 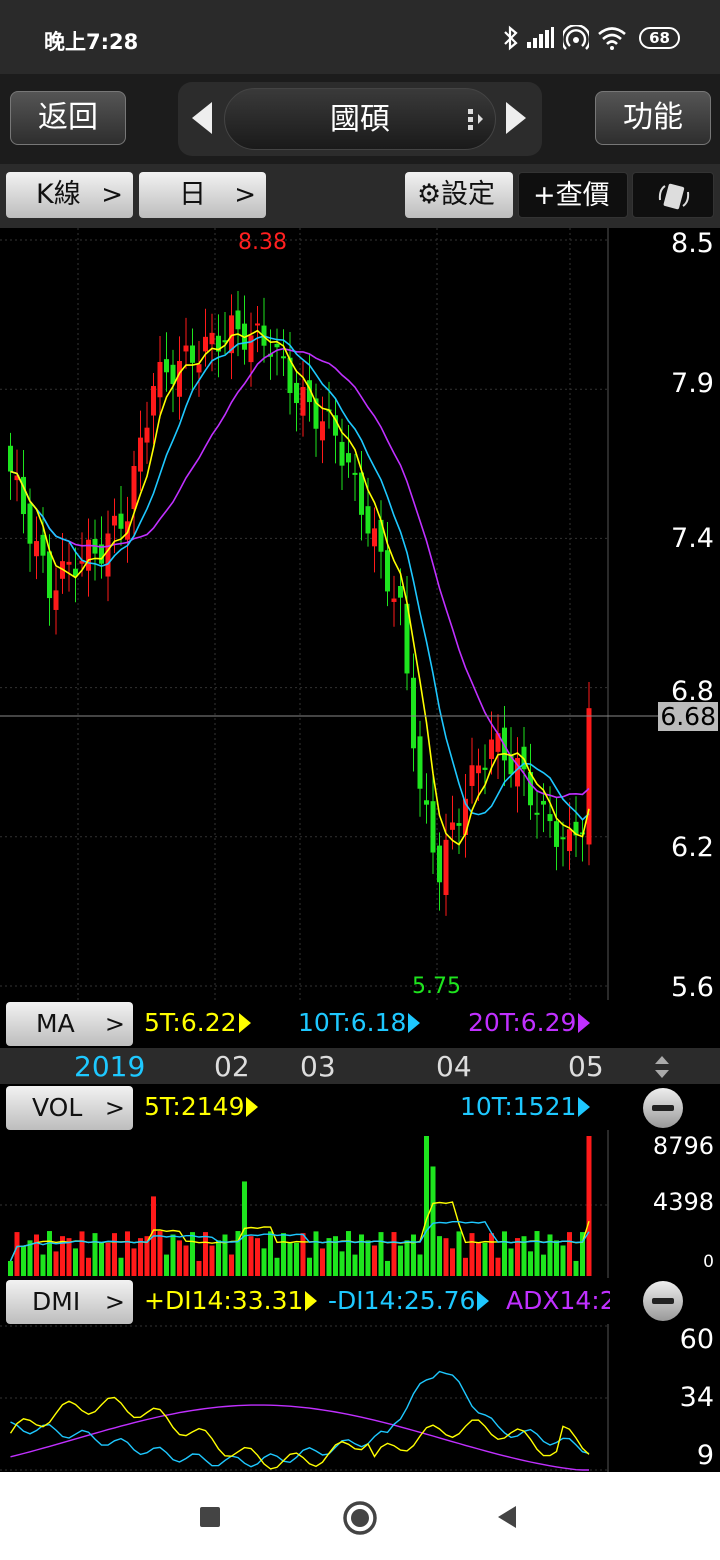 What do you see at coordinates (210, 1517) in the screenshot?
I see `recents-icon` at bounding box center [210, 1517].